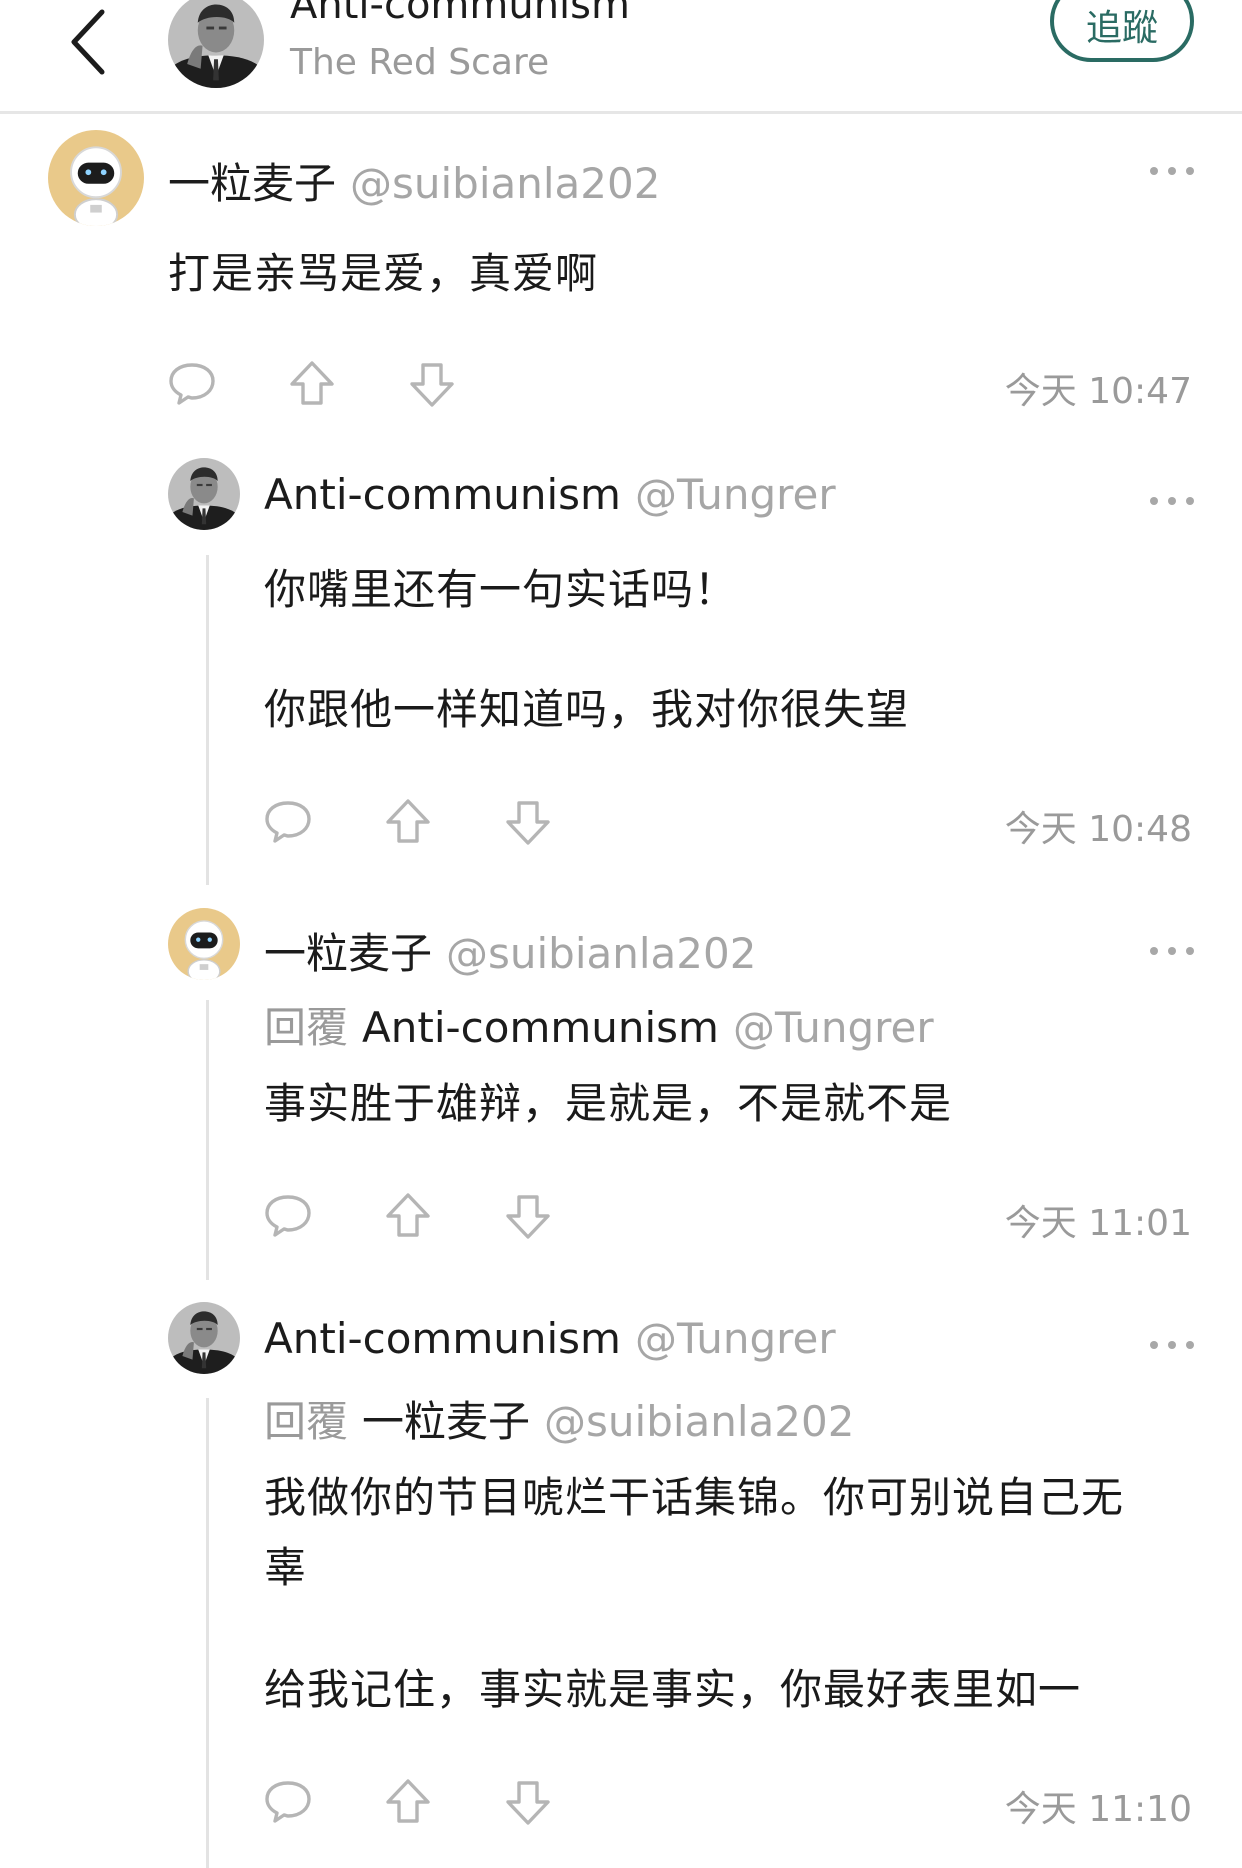 The width and height of the screenshot is (1242, 1868). I want to click on comment-text: 打是亲骂是爱，真爱啊, so click(383, 273).